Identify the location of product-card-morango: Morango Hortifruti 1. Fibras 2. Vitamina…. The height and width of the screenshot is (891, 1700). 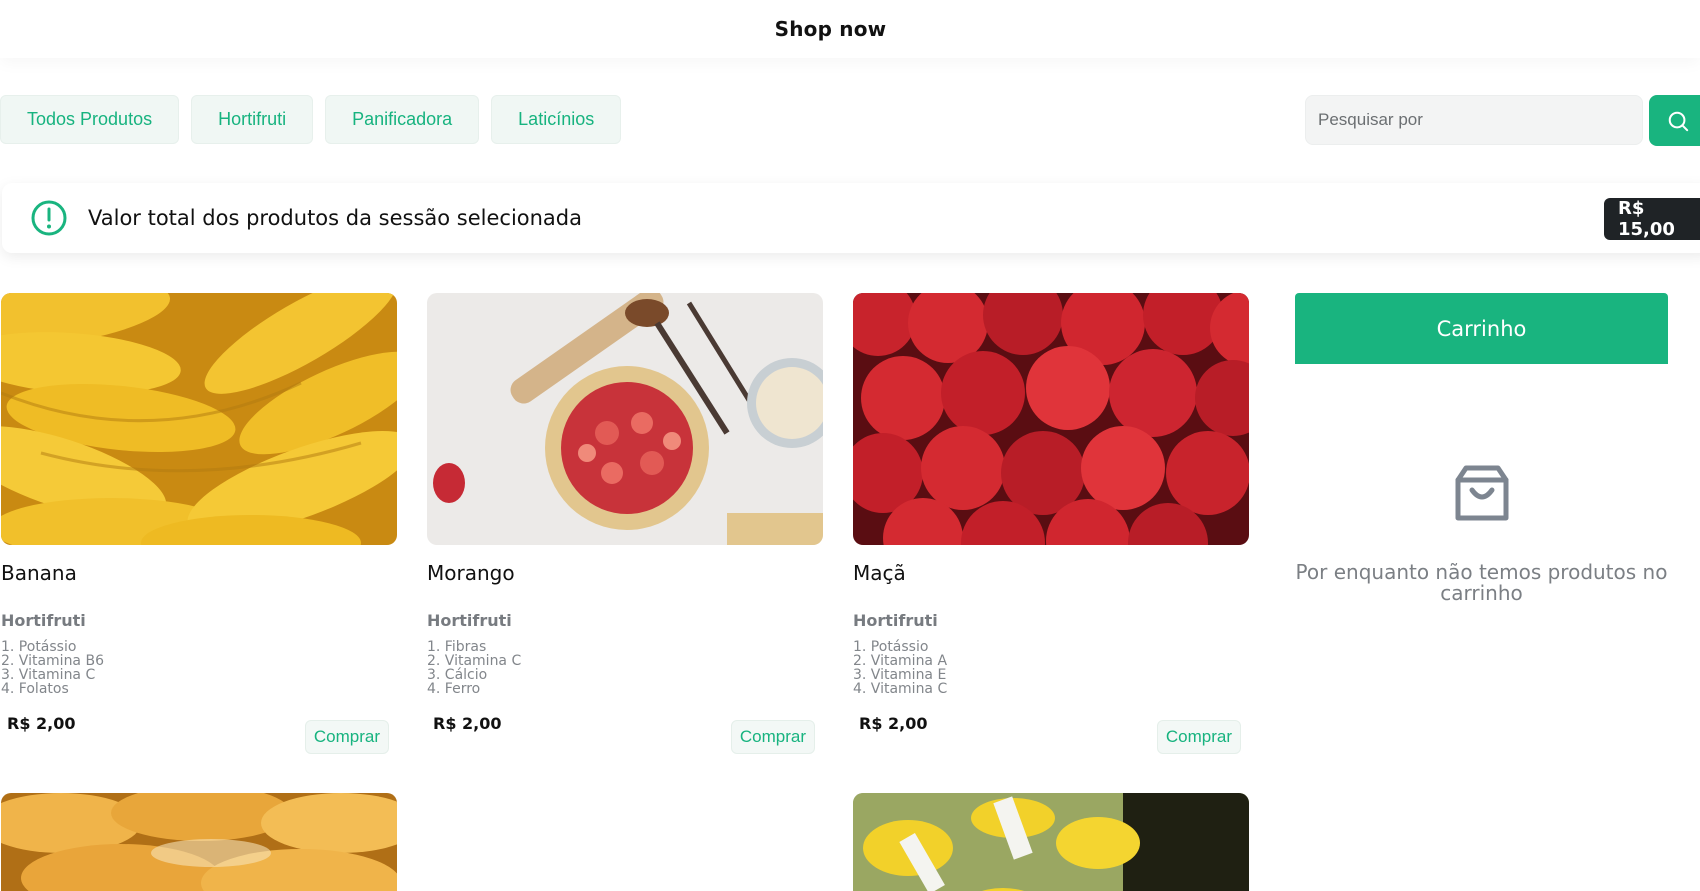
(625, 523).